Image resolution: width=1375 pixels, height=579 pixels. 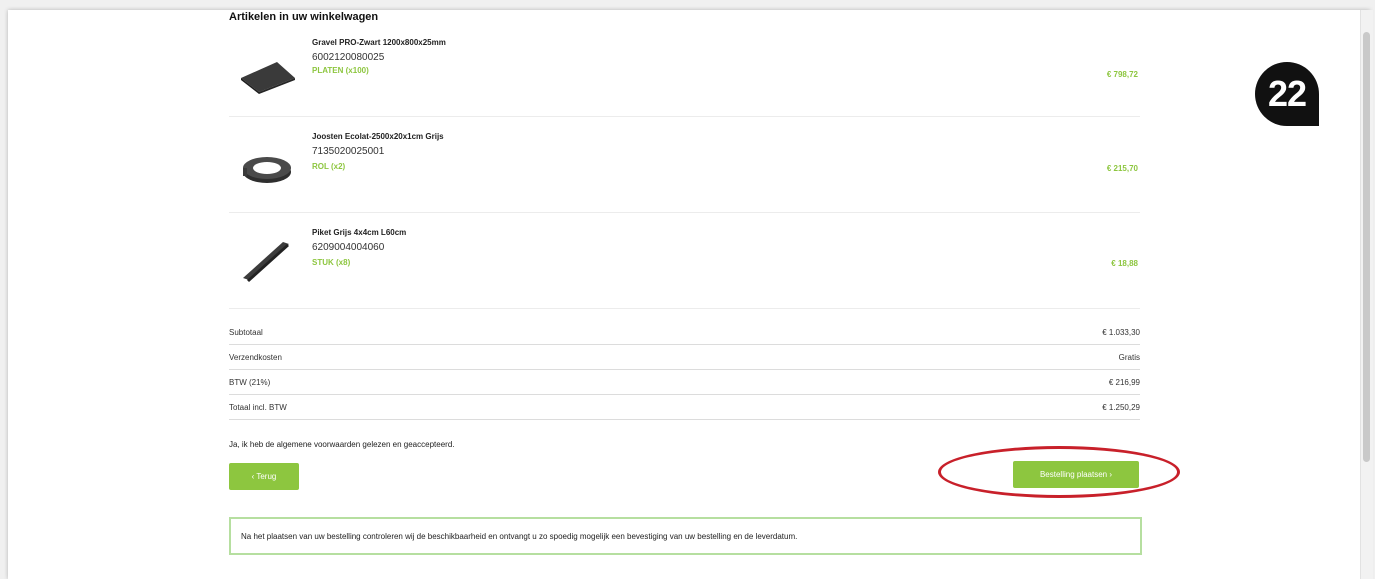 I want to click on shipping-row: Verzendkosten Gratis, so click(x=684, y=357).